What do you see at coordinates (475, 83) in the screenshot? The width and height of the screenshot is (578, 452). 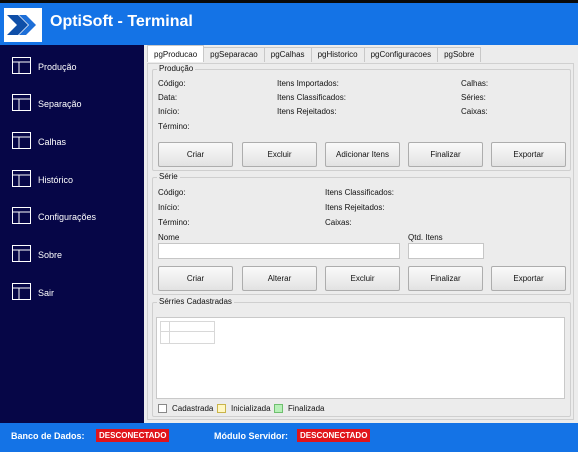 I see `producao-calhas-label: Calhas:` at bounding box center [475, 83].